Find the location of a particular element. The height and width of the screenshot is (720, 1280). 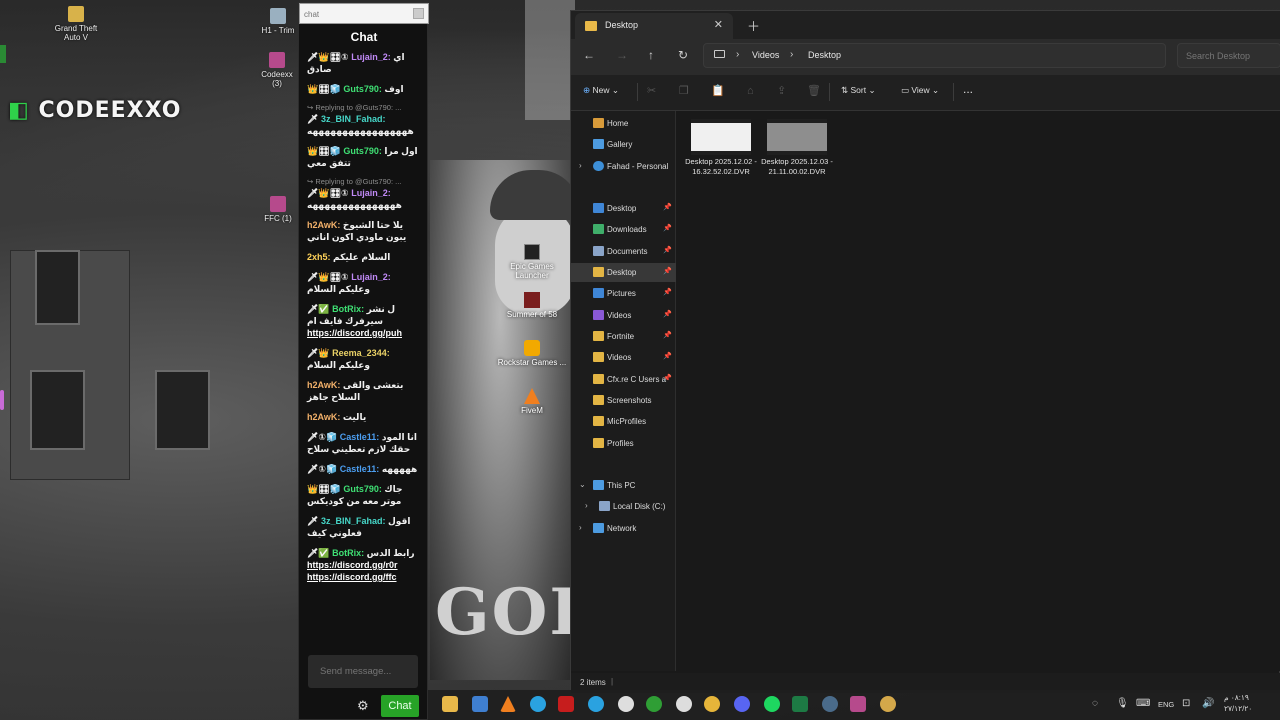

share-icon: ⇪ is located at coordinates (783, 91).